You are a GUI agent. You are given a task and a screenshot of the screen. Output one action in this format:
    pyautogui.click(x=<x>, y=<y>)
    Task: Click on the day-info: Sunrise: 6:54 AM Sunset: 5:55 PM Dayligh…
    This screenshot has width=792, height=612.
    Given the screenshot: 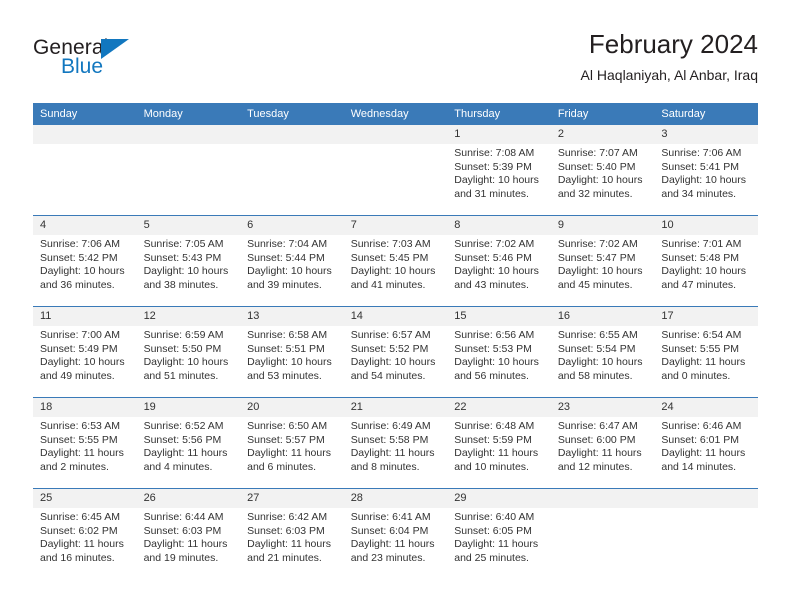 What is the action you would take?
    pyautogui.click(x=706, y=354)
    